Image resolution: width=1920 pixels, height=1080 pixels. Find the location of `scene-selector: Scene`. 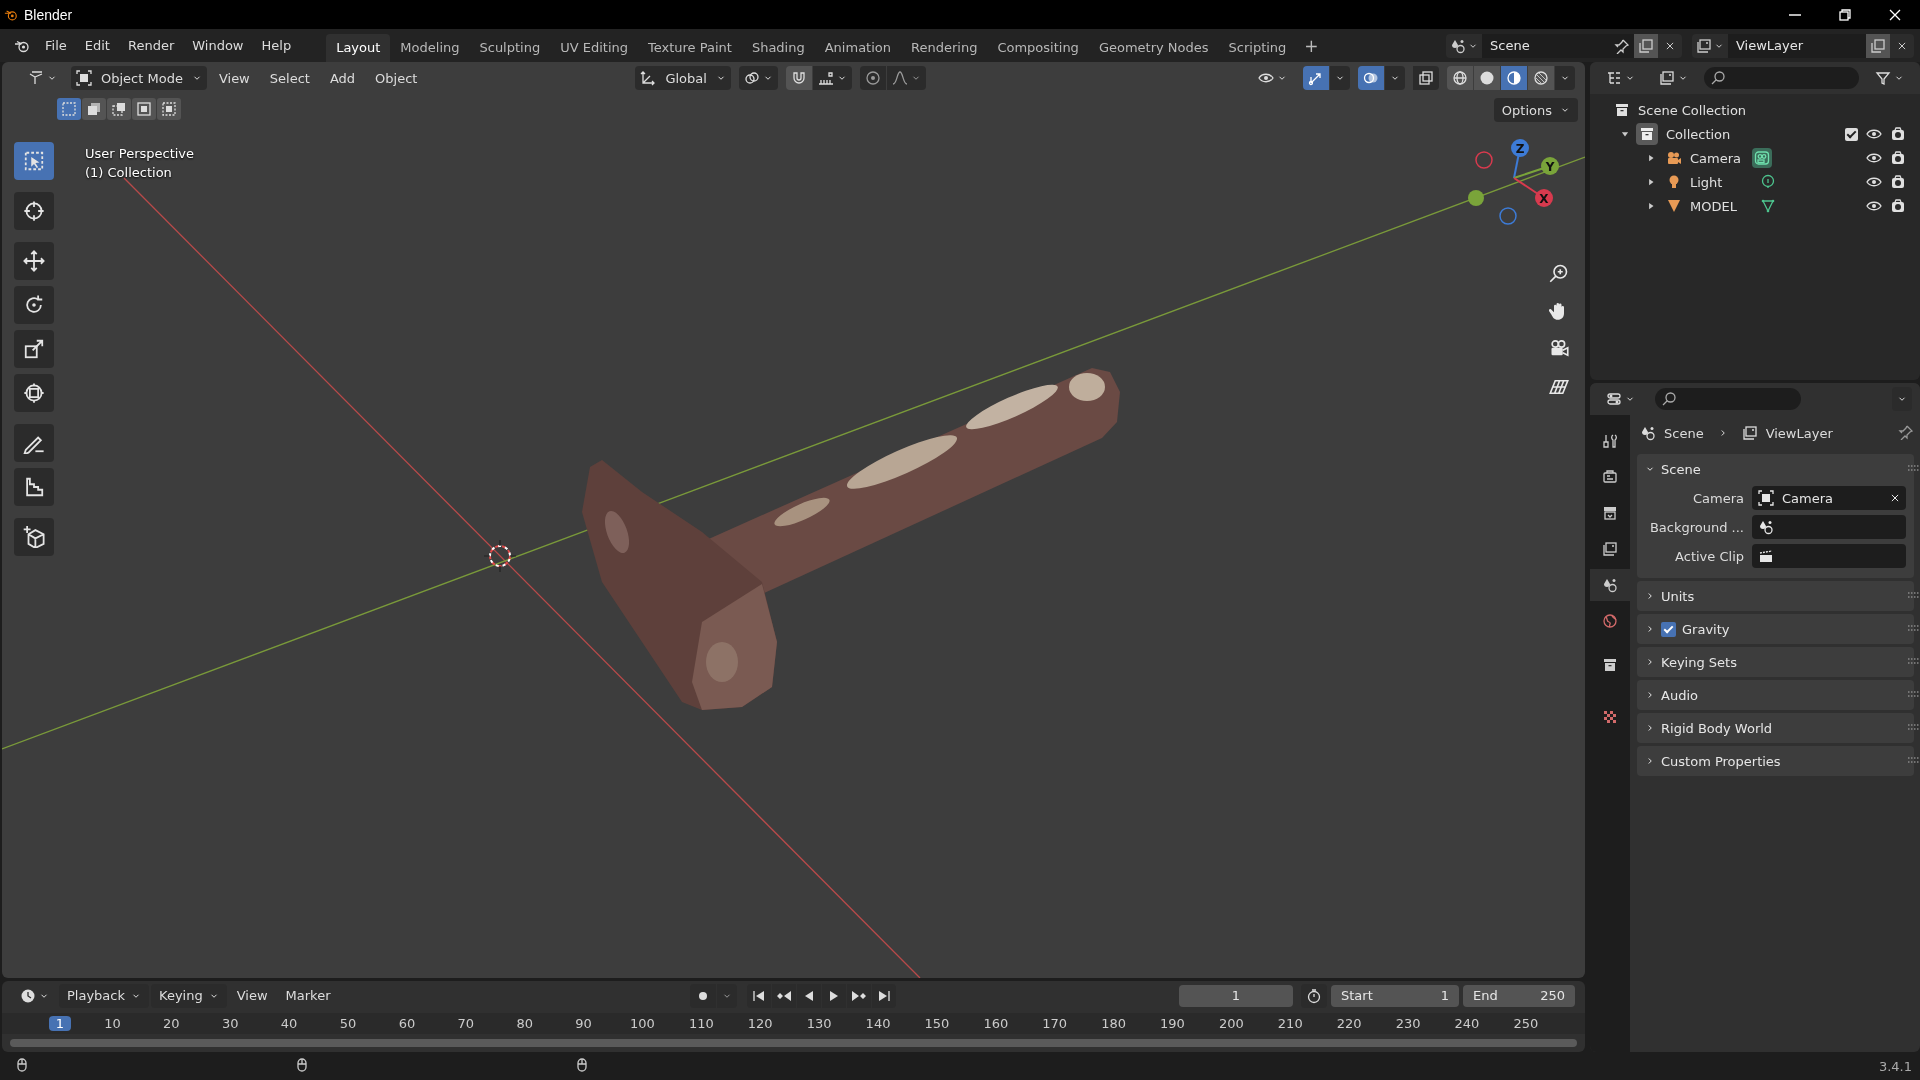

scene-selector: Scene is located at coordinates (1564, 45).